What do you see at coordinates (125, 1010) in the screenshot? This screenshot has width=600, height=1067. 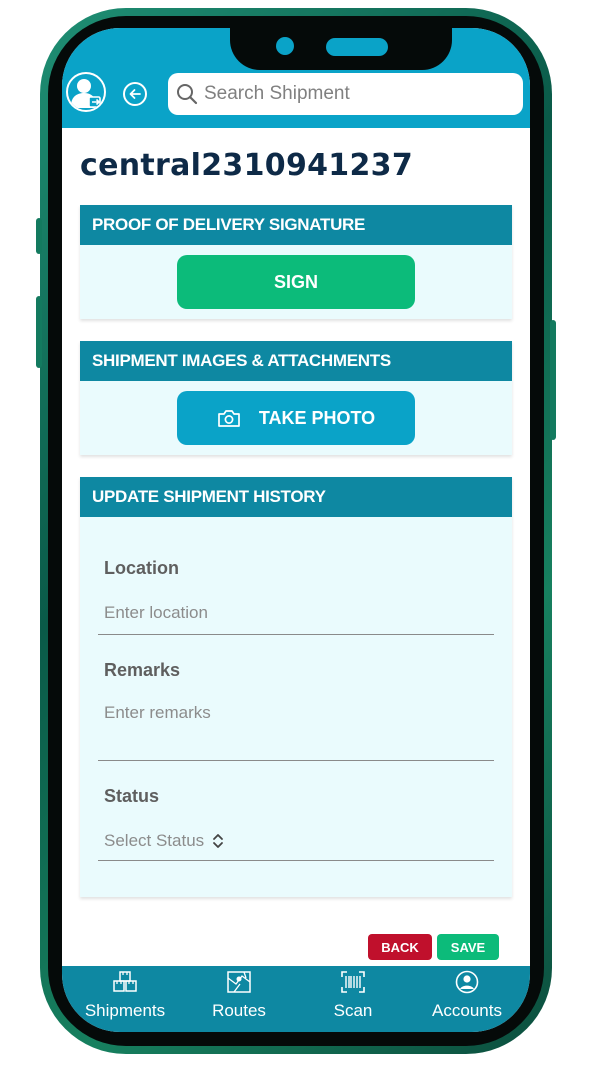 I see `nav-label: Shipments` at bounding box center [125, 1010].